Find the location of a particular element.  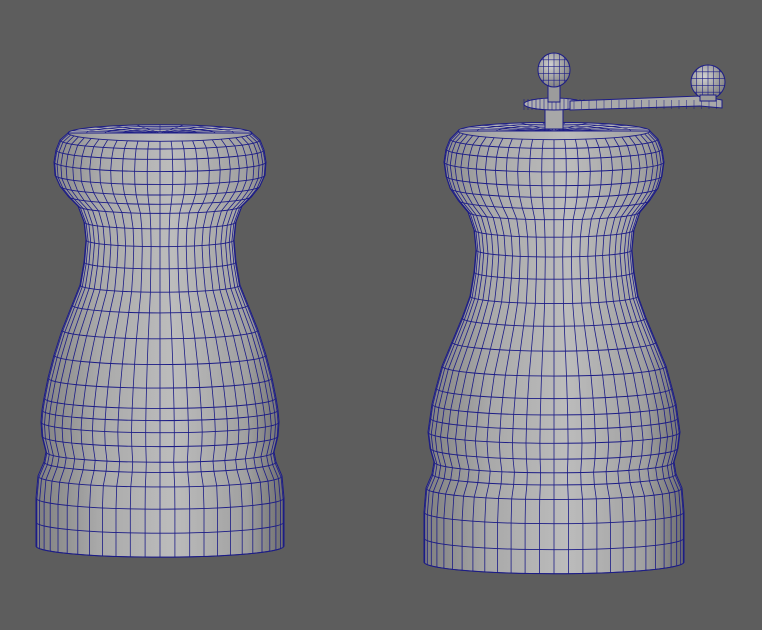

crank-arm is located at coordinates (646, 103).